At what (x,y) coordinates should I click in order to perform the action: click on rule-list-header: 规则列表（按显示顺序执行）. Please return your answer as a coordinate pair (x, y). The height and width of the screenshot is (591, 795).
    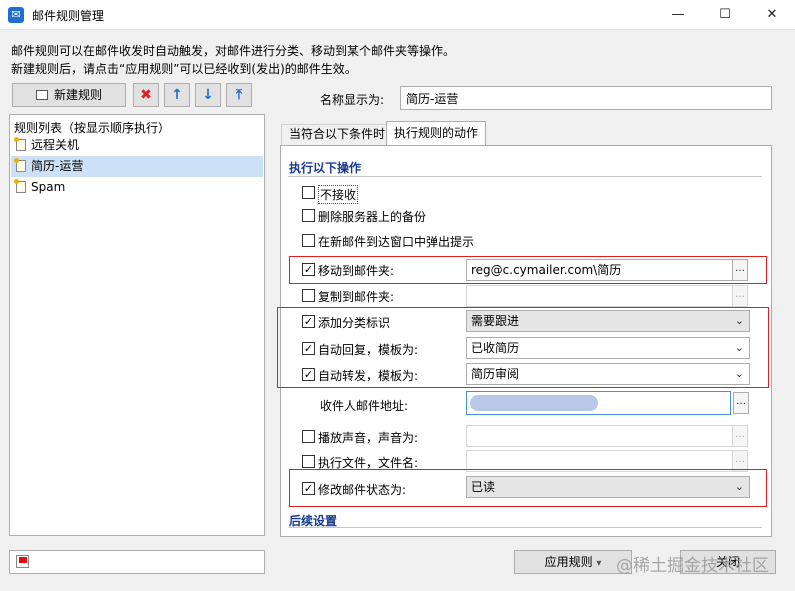
    Looking at the image, I should click on (92, 128).